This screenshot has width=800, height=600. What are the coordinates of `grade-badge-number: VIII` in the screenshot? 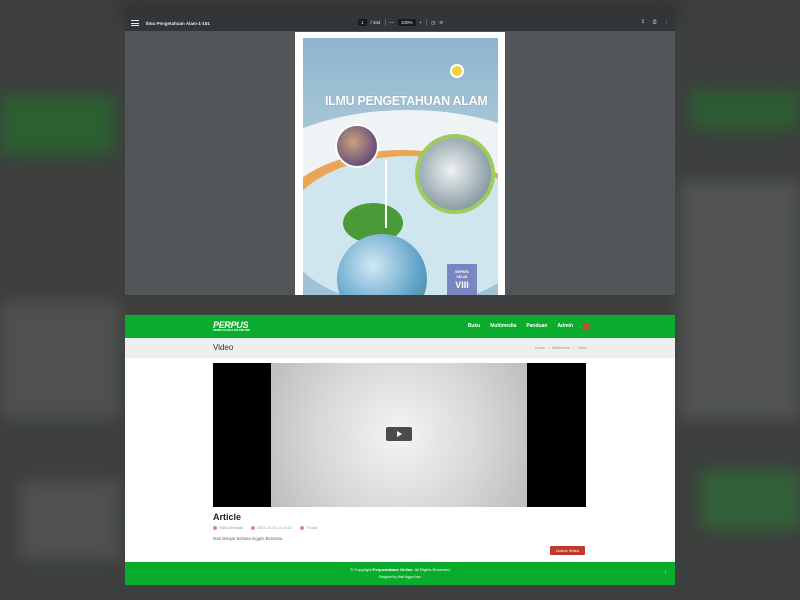 It's located at (462, 285).